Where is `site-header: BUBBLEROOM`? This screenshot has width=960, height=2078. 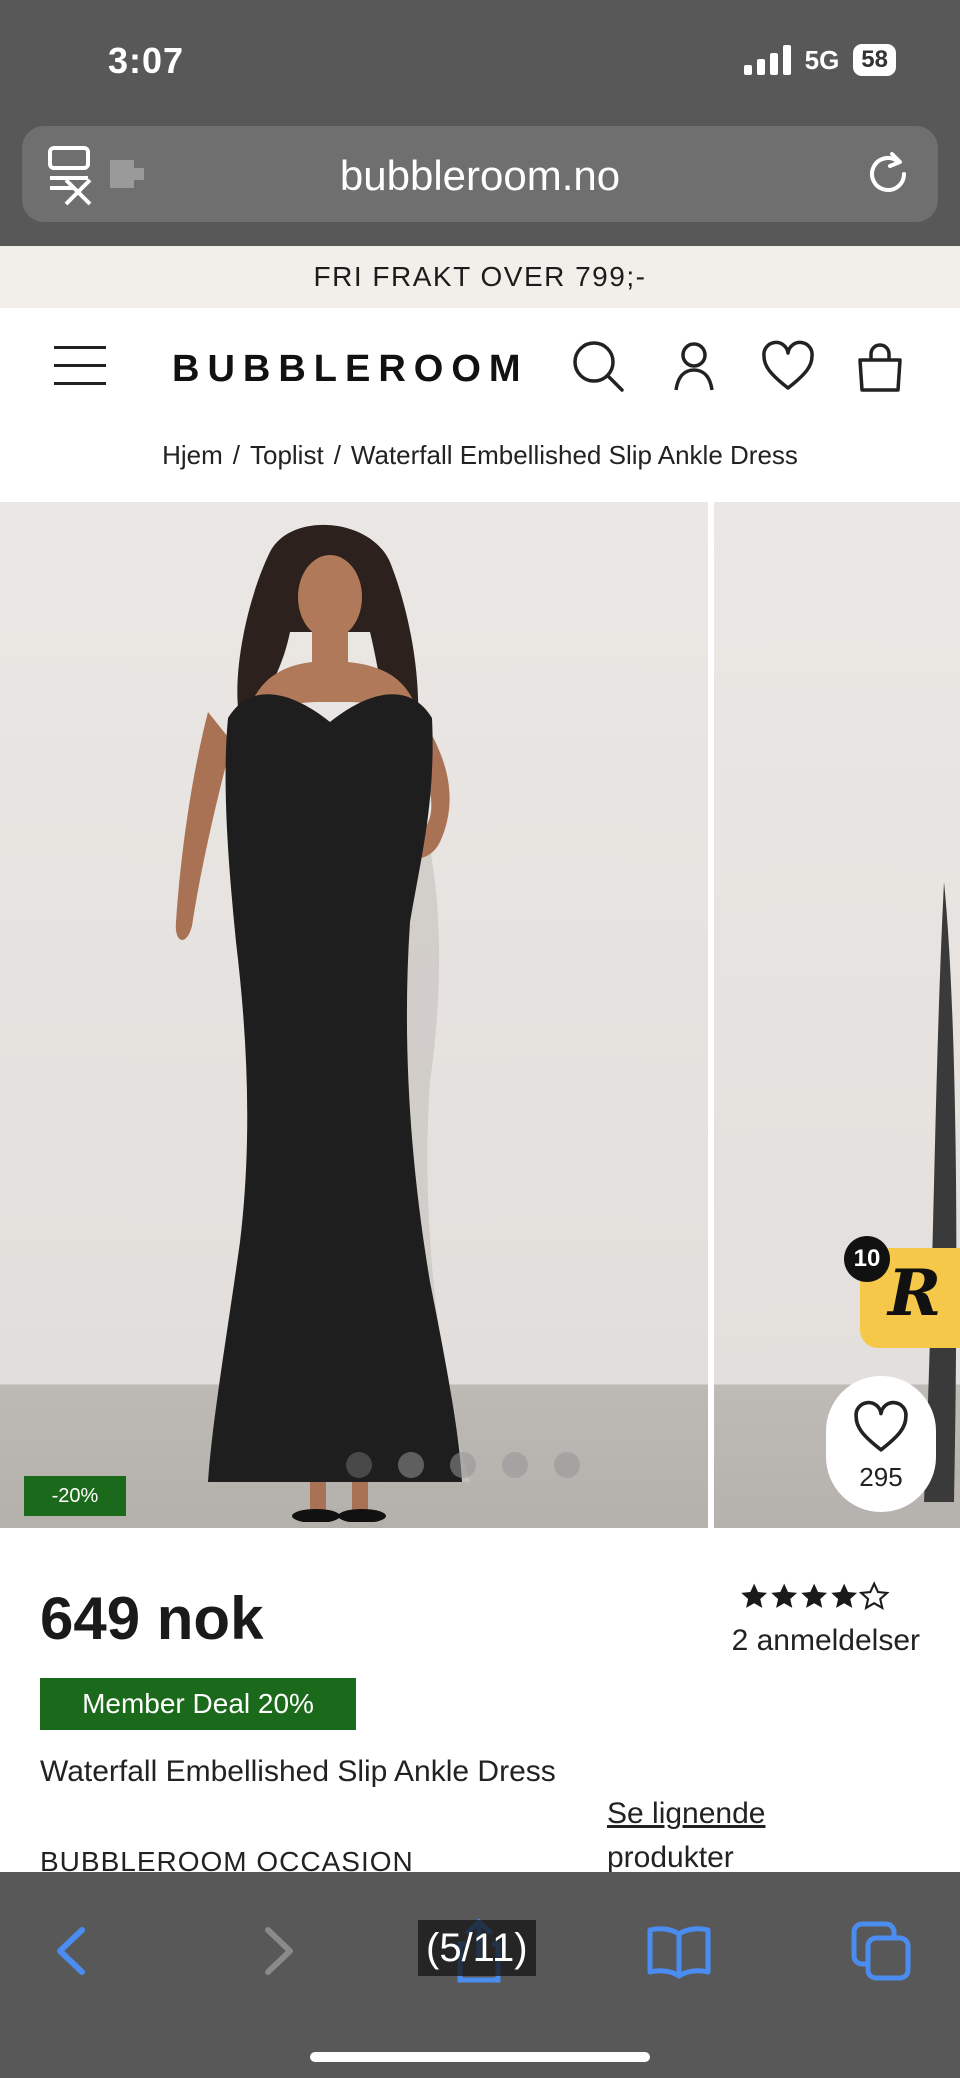 site-header: BUBBLEROOM is located at coordinates (480, 368).